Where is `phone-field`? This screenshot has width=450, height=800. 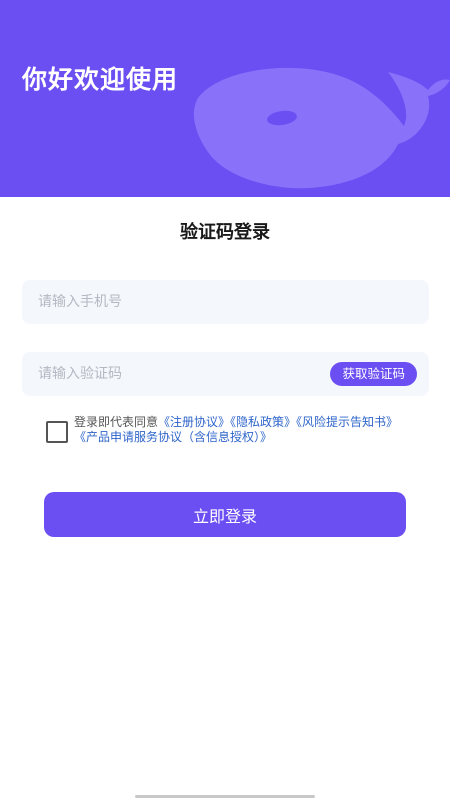
phone-field is located at coordinates (225, 302).